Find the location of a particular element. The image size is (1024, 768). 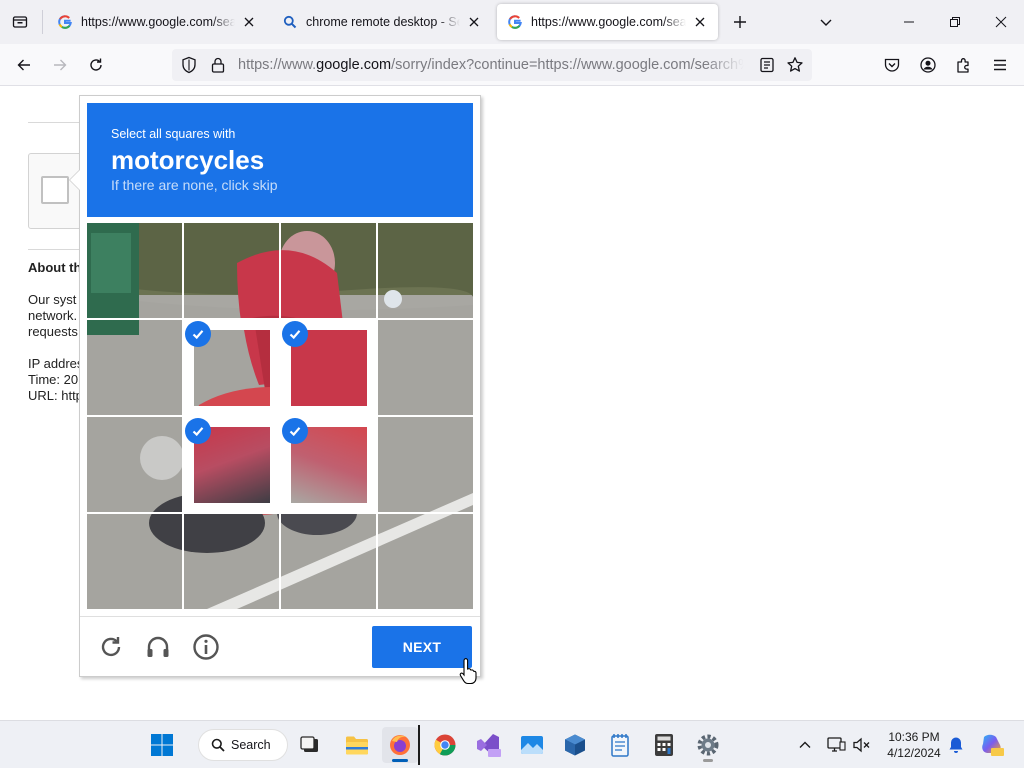

photos-icon is located at coordinates (532, 745).